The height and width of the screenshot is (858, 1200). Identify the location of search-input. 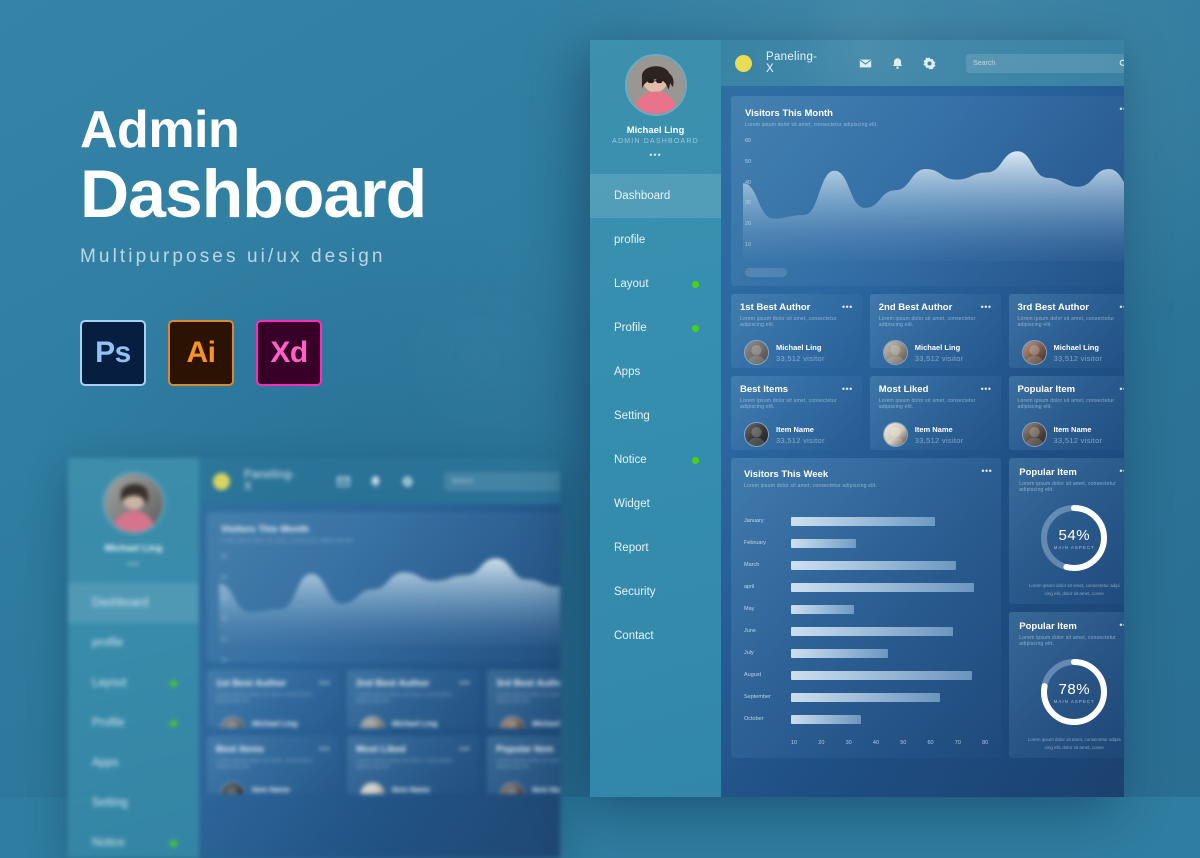
(1046, 63).